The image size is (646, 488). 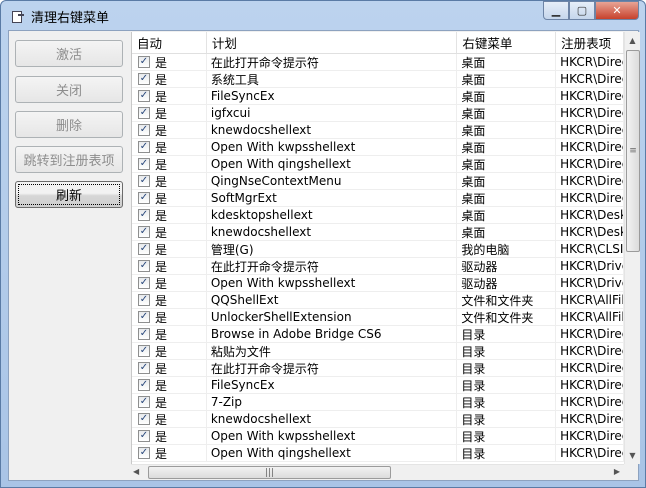 What do you see at coordinates (378, 62) in the screenshot?
I see `table-row: ✓是 在此打开命令提示符 桌面 HKCR\Directo` at bounding box center [378, 62].